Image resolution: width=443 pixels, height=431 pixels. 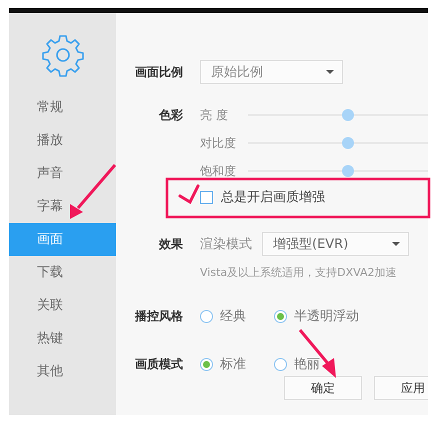 What do you see at coordinates (307, 364) in the screenshot?
I see `radio-label: 艳丽` at bounding box center [307, 364].